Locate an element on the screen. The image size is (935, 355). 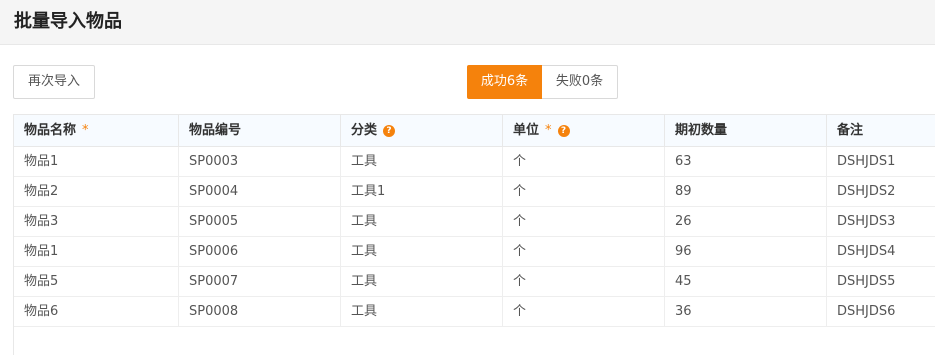
column-header-label: 单位 is located at coordinates (526, 130).